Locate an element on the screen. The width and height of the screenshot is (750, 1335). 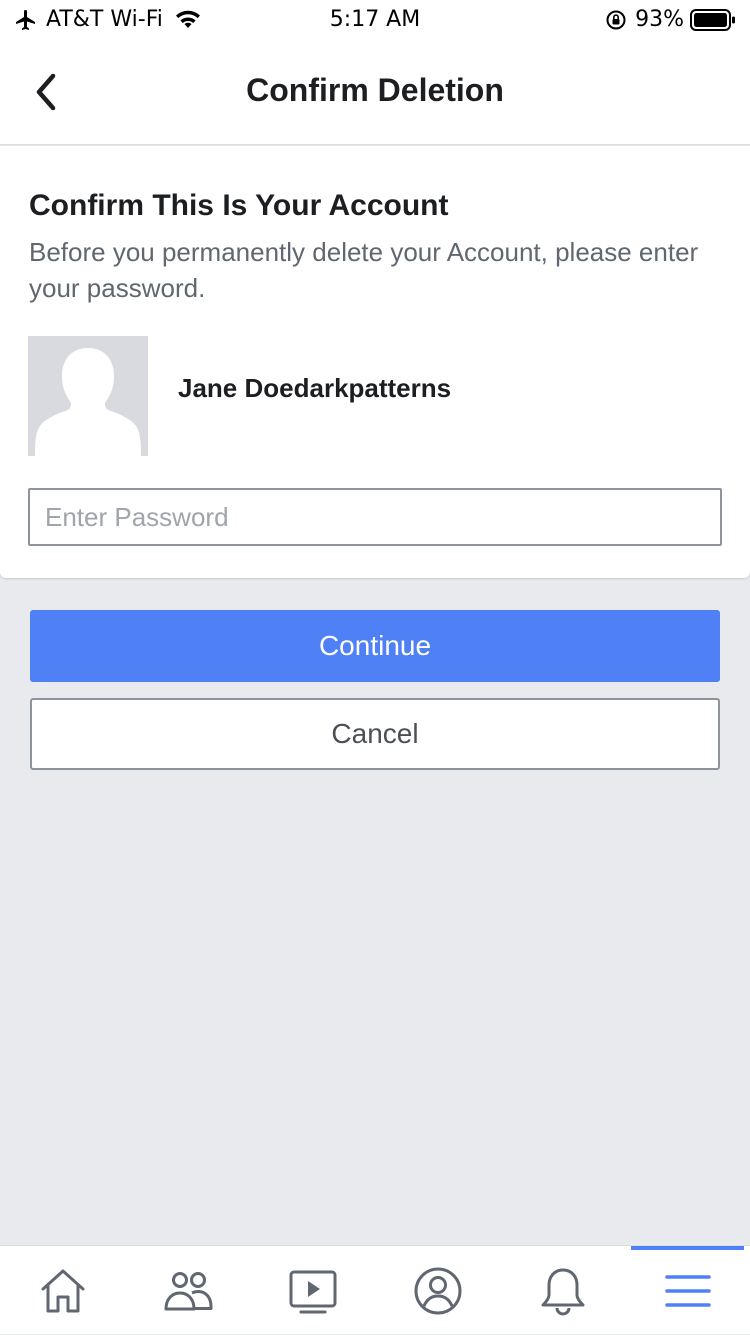
continue-button: Continue is located at coordinates (375, 646).